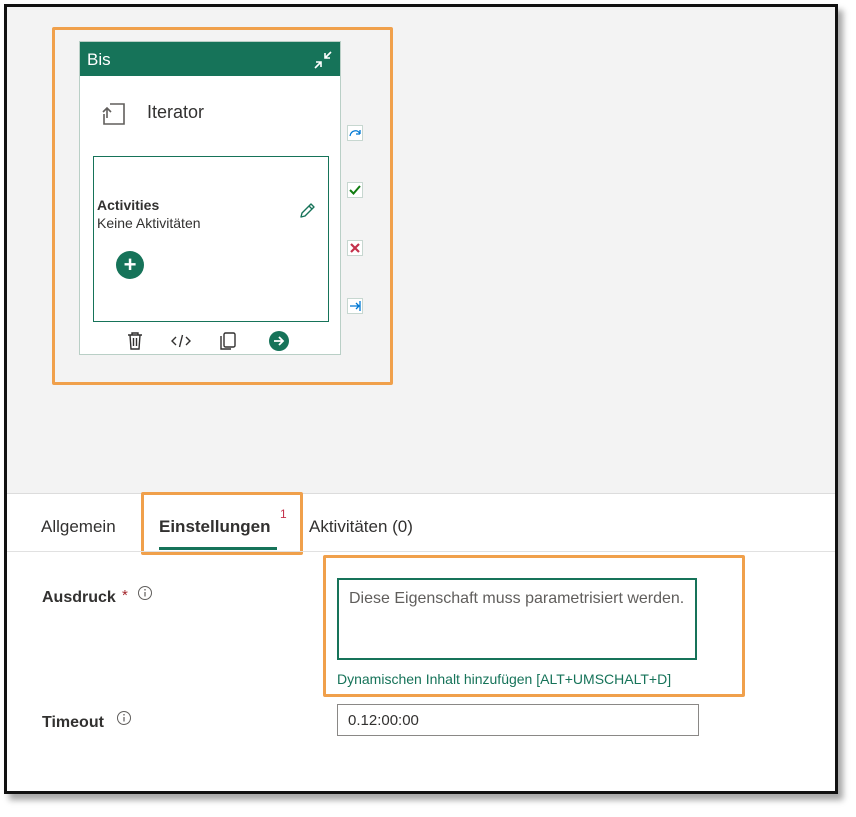  I want to click on add-activity-button: +, so click(130, 265).